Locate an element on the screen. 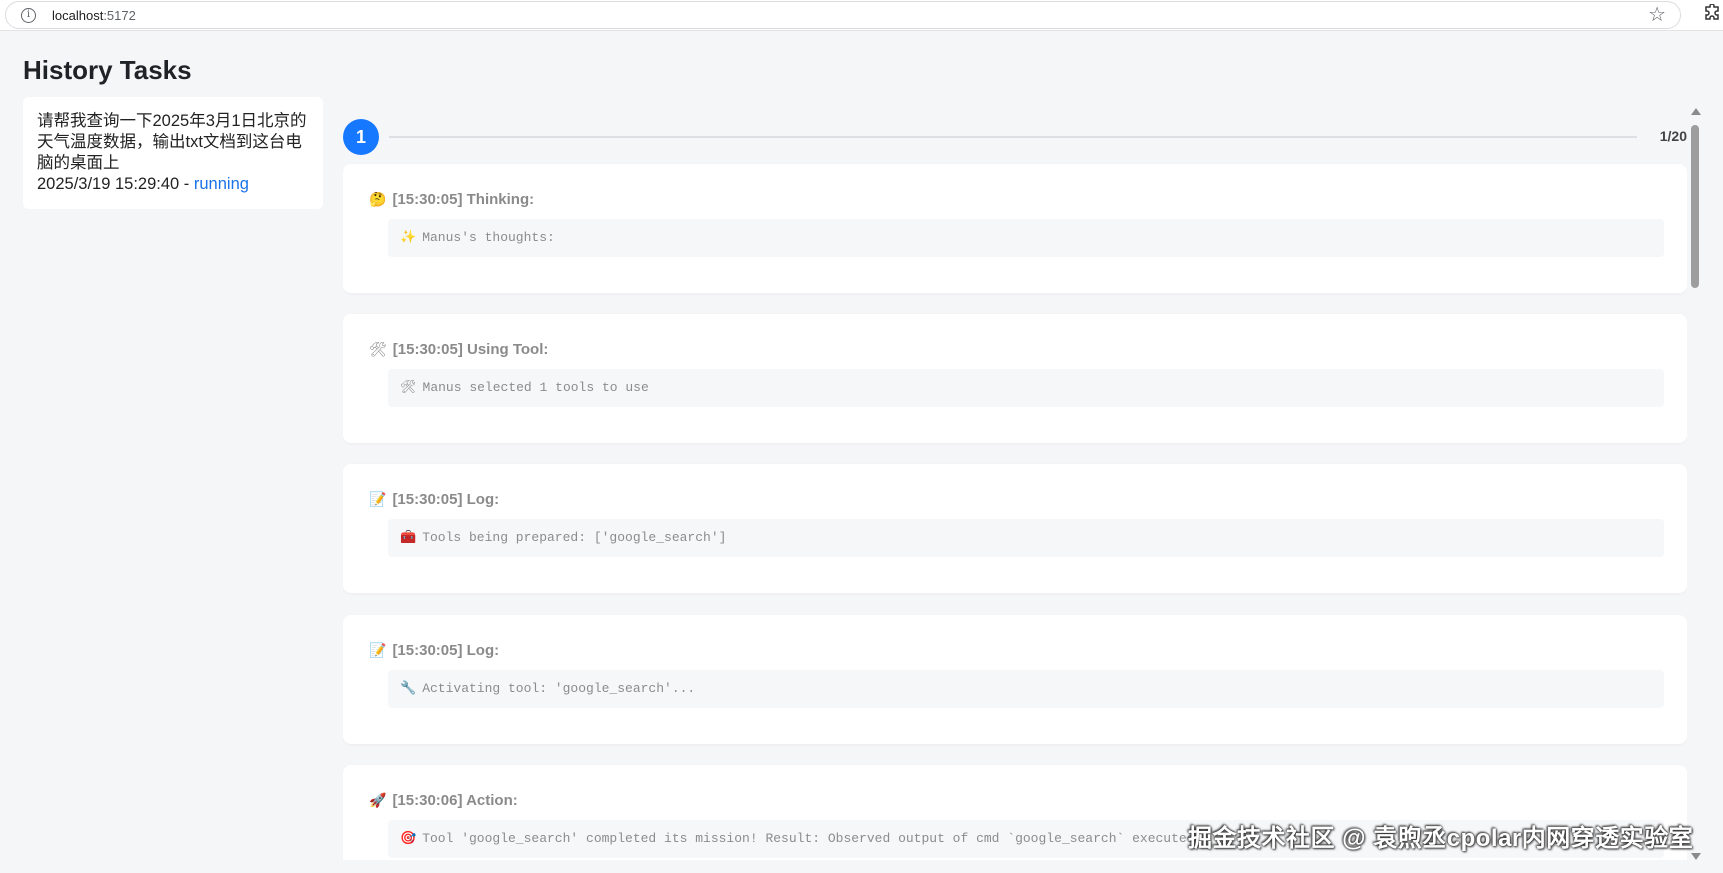  url-port: :5172 is located at coordinates (119, 15).